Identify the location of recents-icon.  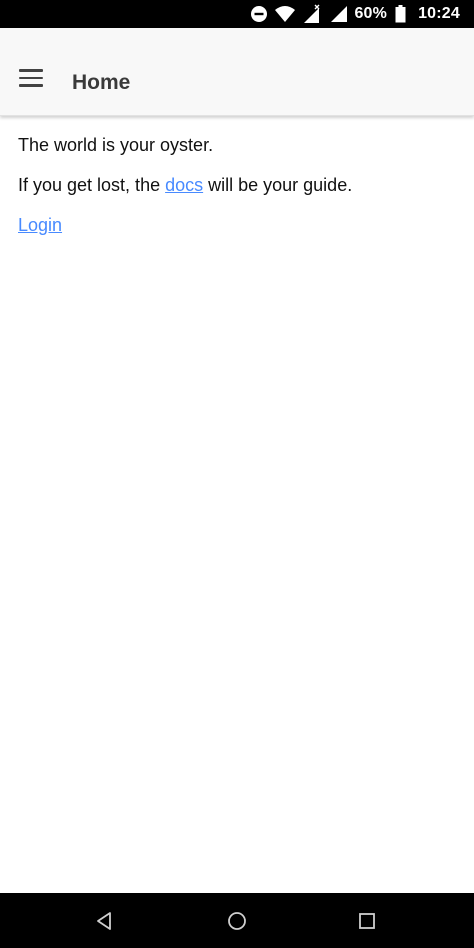
(367, 921).